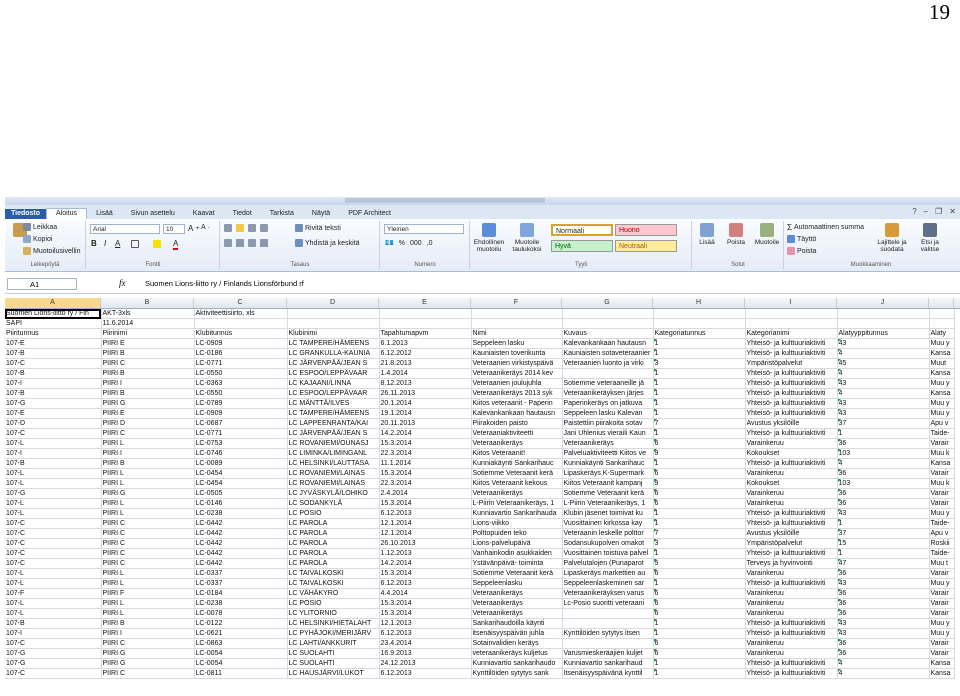 This screenshot has height=696, width=960. Describe the element at coordinates (941, 303) in the screenshot. I see `column-header` at that location.